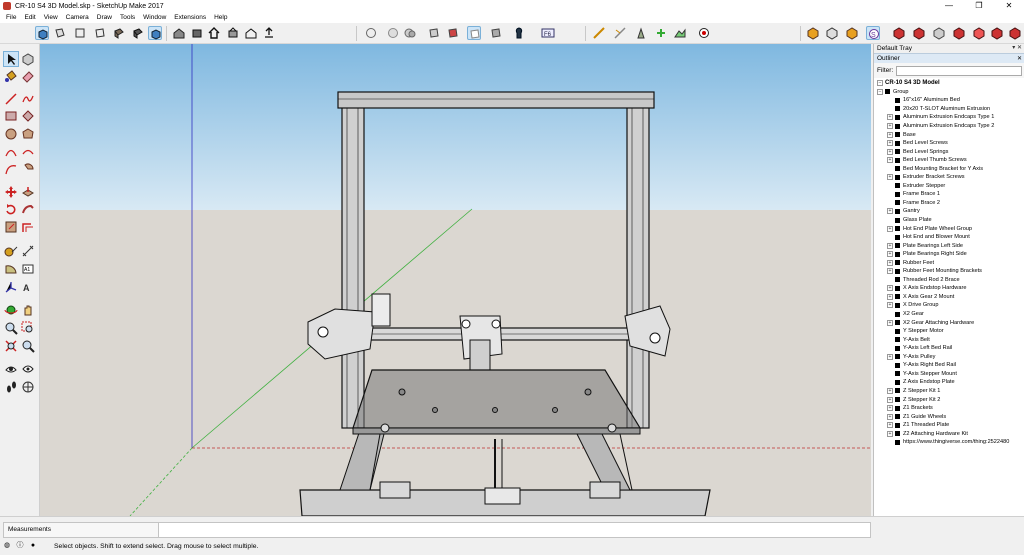  What do you see at coordinates (28, 227) in the screenshot?
I see `offset-tool-icon` at bounding box center [28, 227].